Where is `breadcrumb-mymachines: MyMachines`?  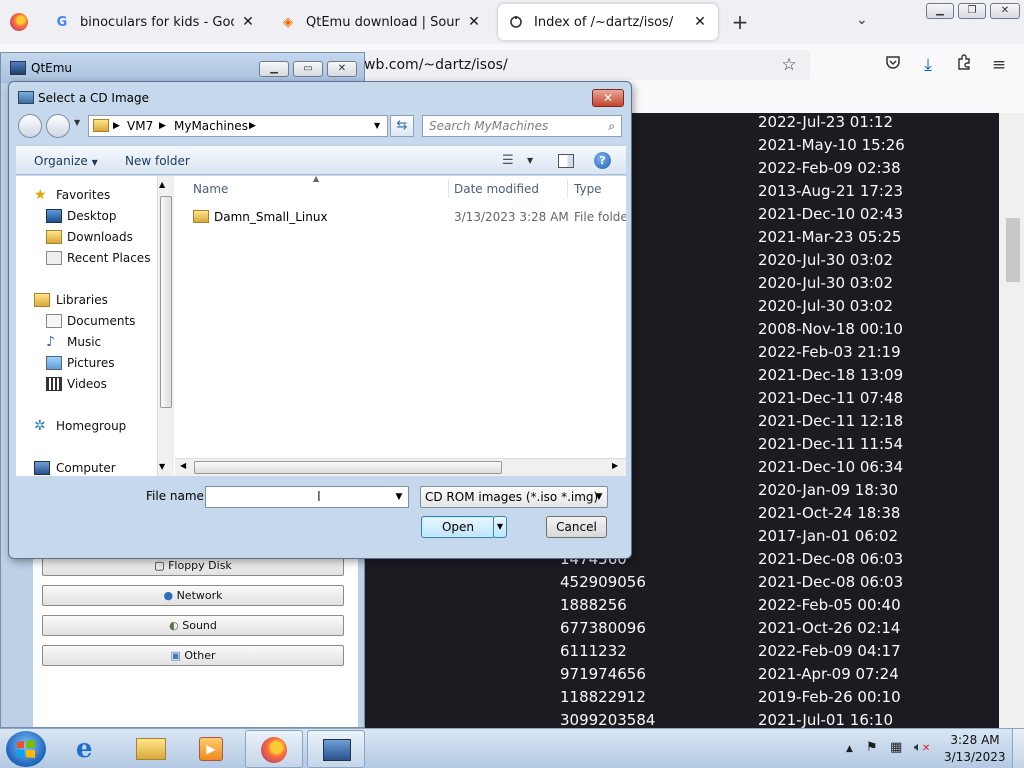 breadcrumb-mymachines: MyMachines is located at coordinates (211, 126).